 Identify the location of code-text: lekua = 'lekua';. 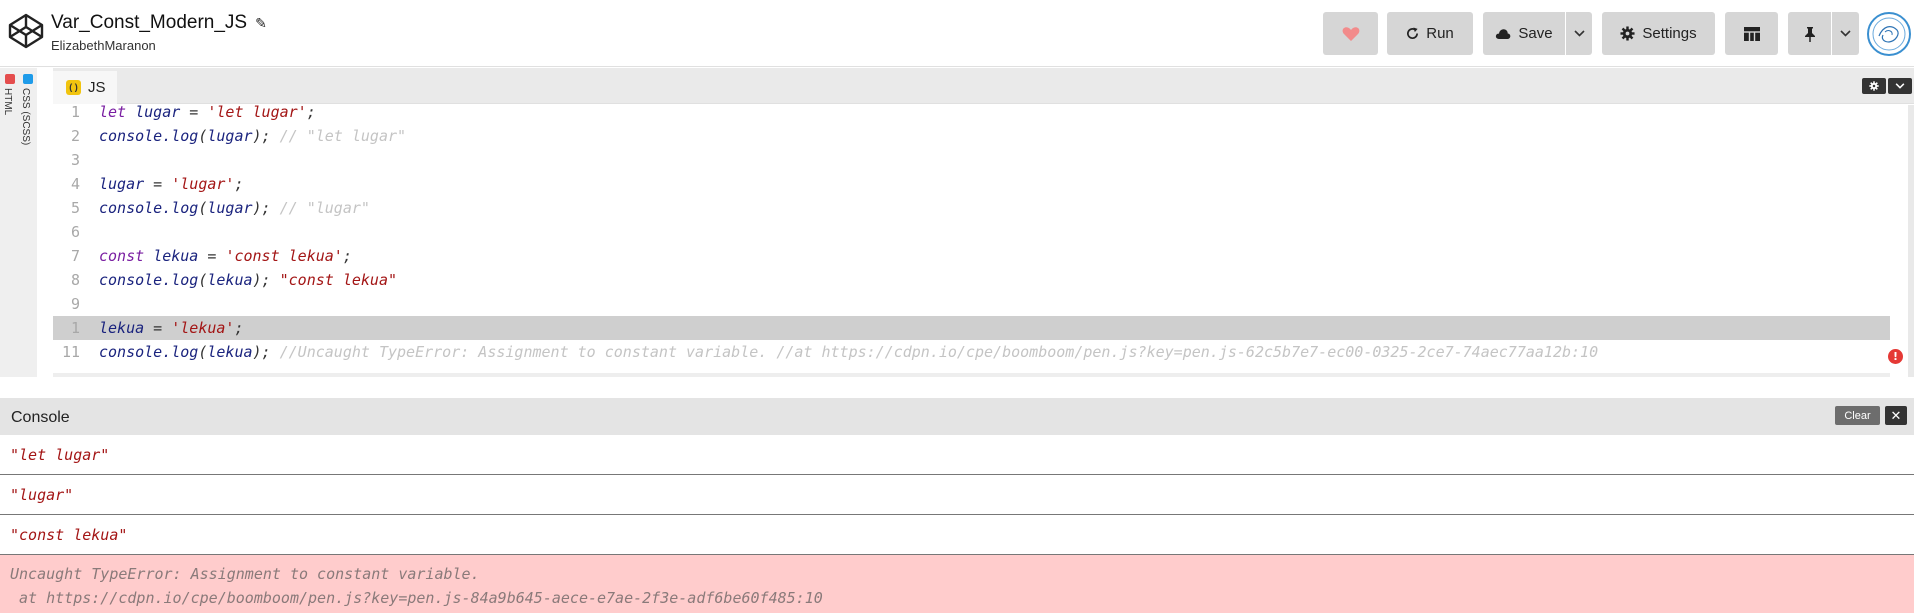
(171, 328).